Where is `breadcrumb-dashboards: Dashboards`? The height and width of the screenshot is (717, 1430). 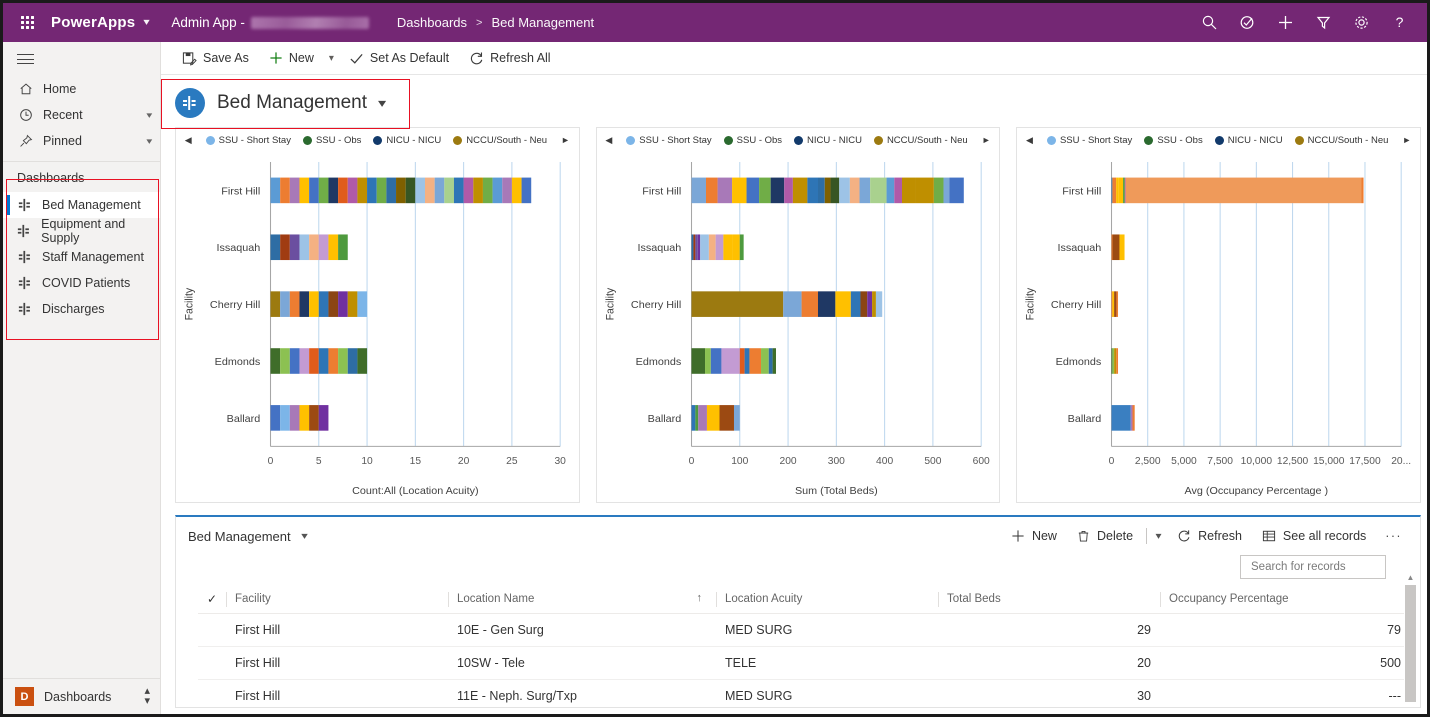 breadcrumb-dashboards: Dashboards is located at coordinates (432, 22).